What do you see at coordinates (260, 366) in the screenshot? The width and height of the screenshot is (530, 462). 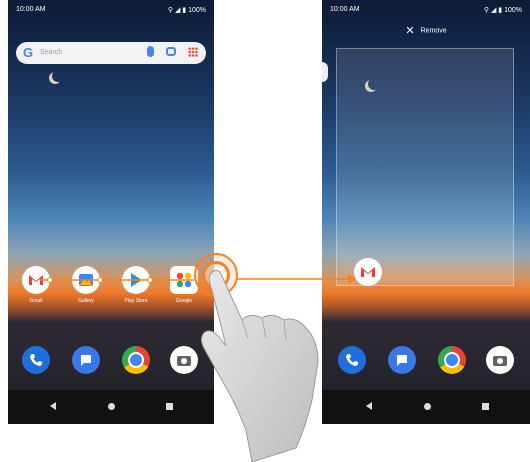 I see `pointing-hand-illustration` at bounding box center [260, 366].